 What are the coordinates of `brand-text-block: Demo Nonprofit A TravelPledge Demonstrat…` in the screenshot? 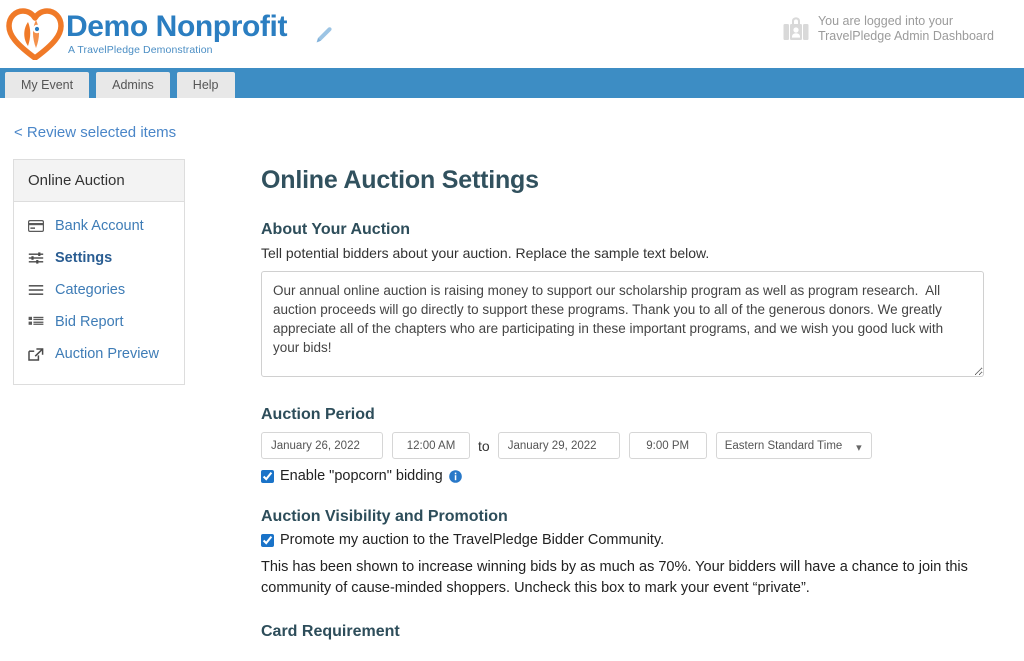 It's located at (176, 34).